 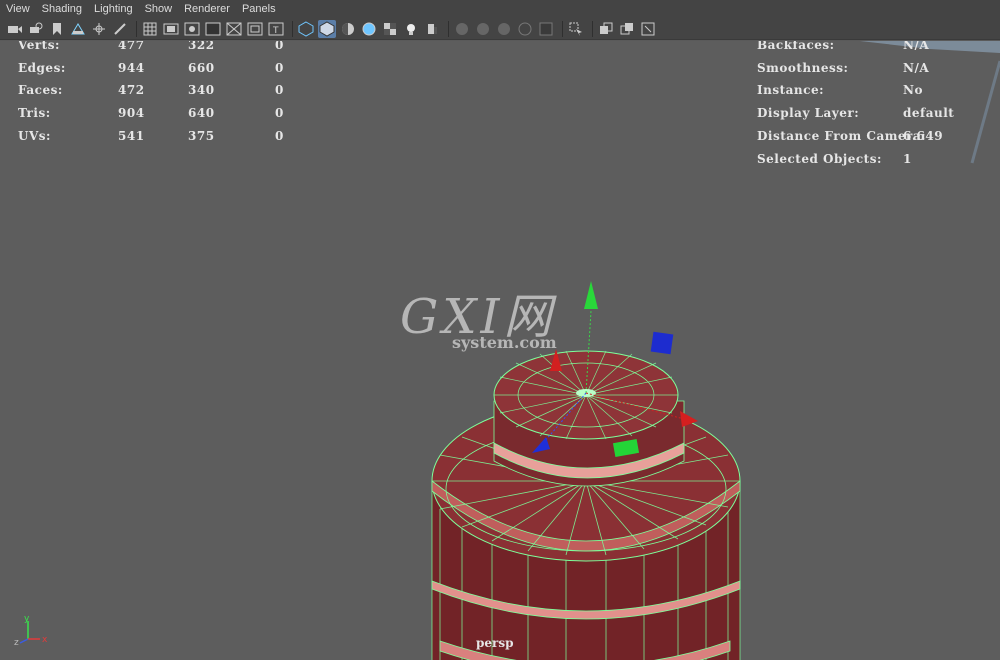 I want to click on hud-value: 6.649, so click(x=923, y=136).